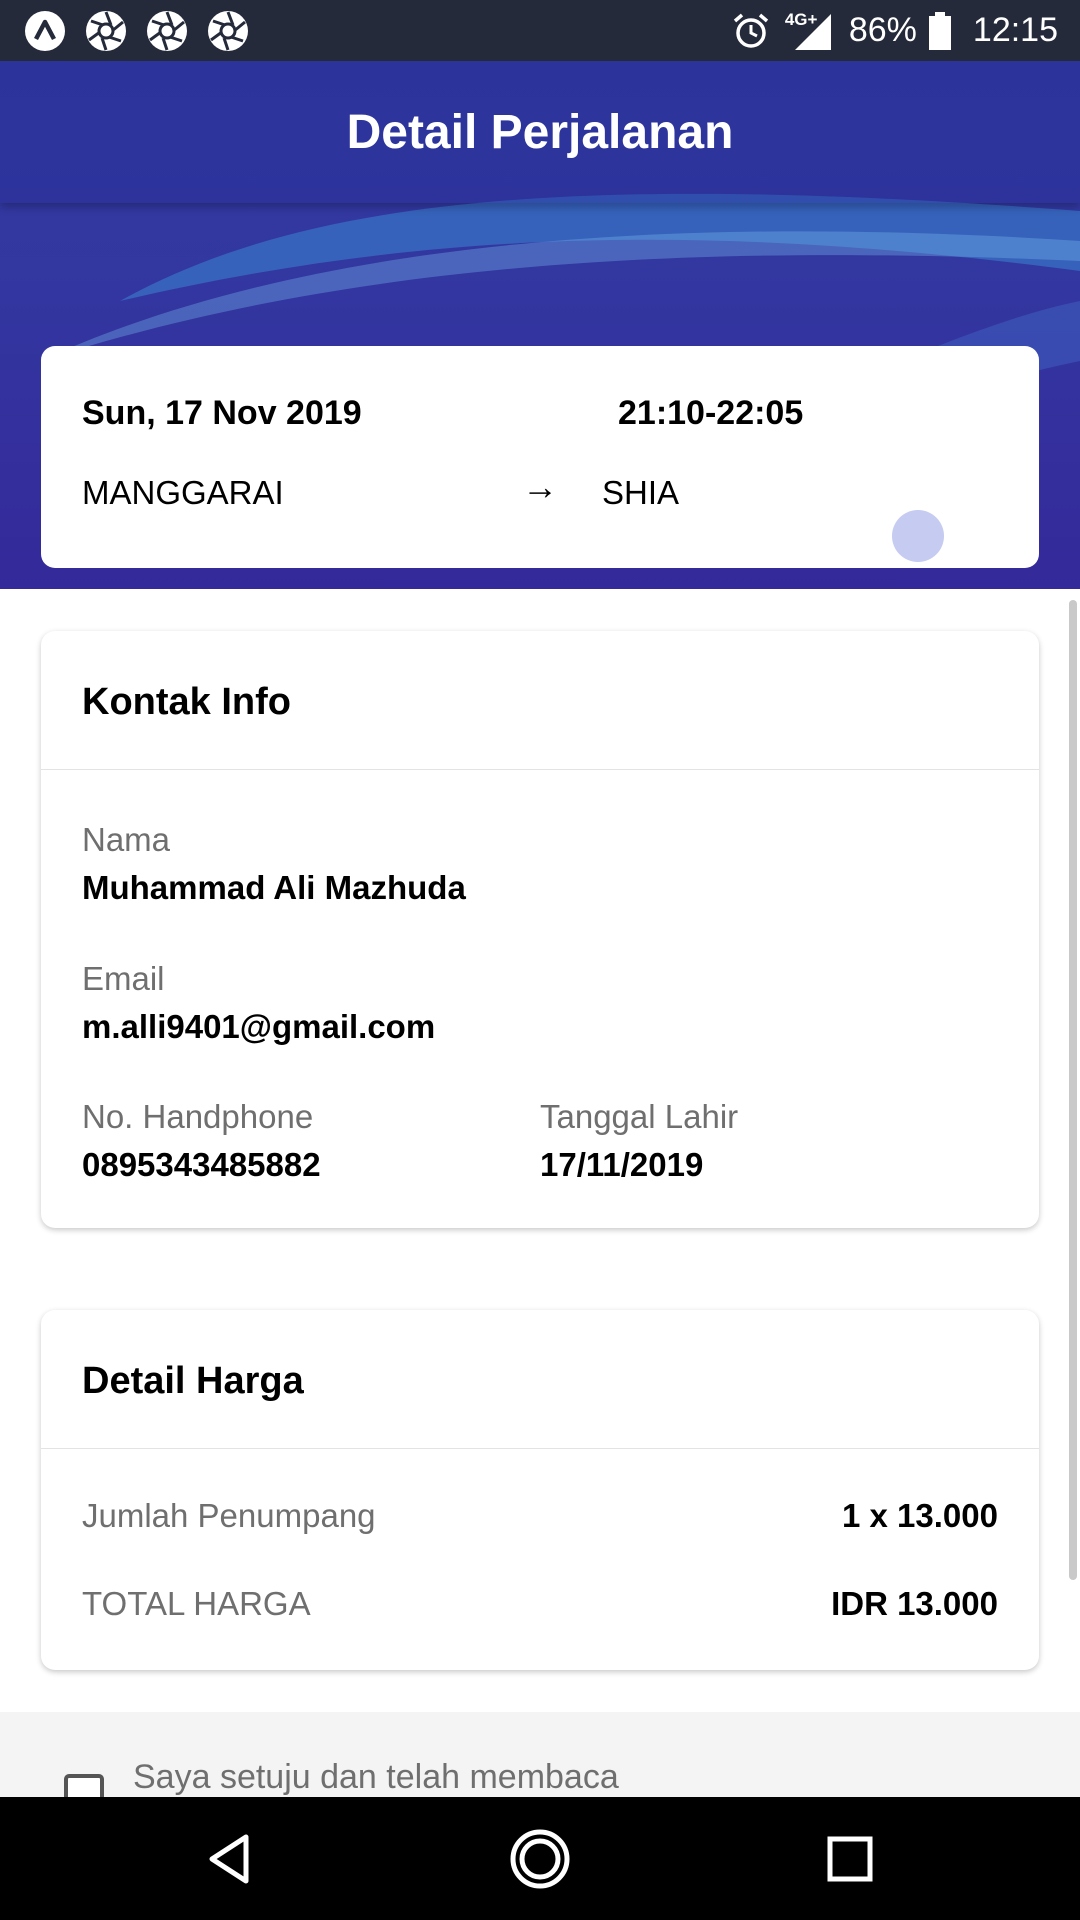 This screenshot has width=1080, height=1920. I want to click on battery-percent: 86%, so click(882, 30).